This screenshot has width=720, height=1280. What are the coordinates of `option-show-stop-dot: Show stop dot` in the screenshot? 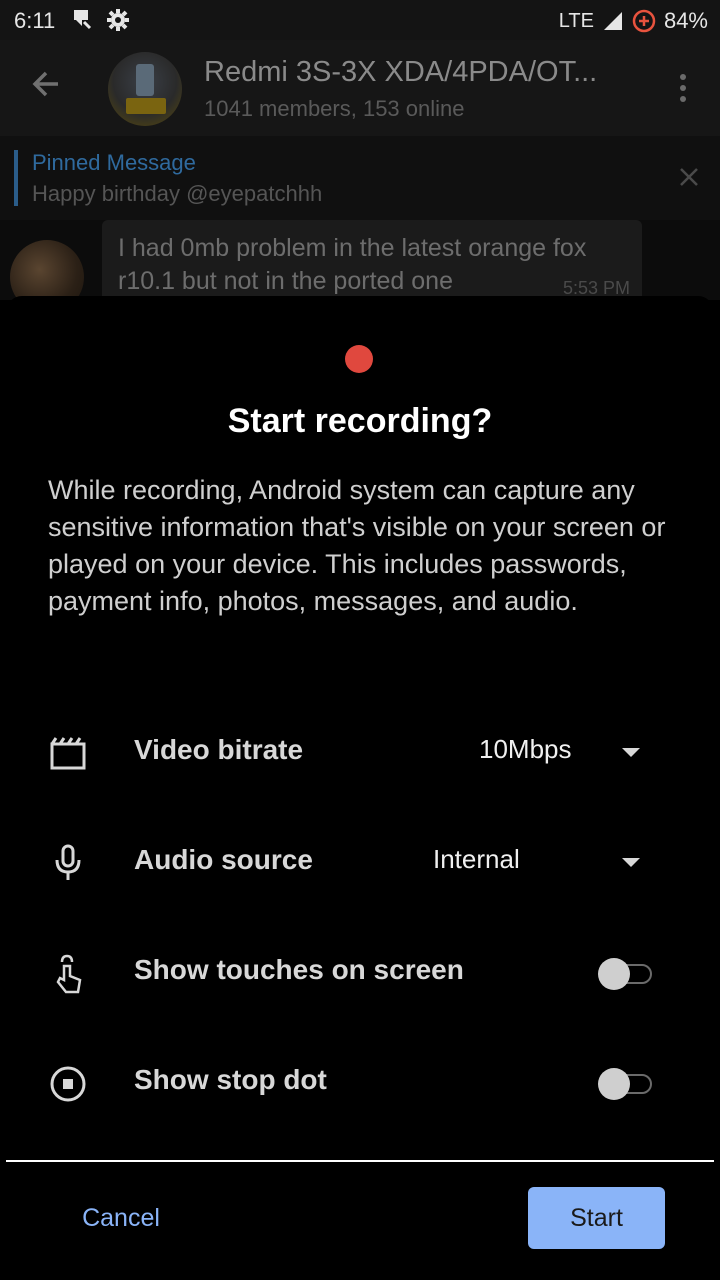 It's located at (360, 1083).